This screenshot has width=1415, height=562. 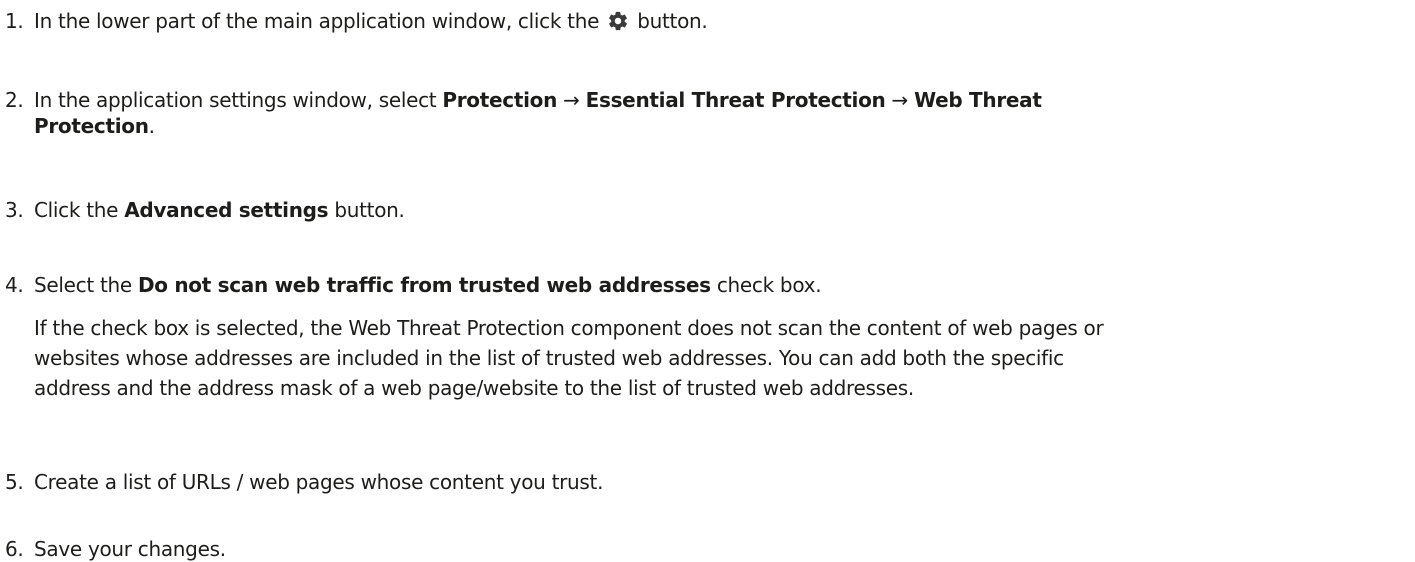 I want to click on gear-icon, so click(x=618, y=21).